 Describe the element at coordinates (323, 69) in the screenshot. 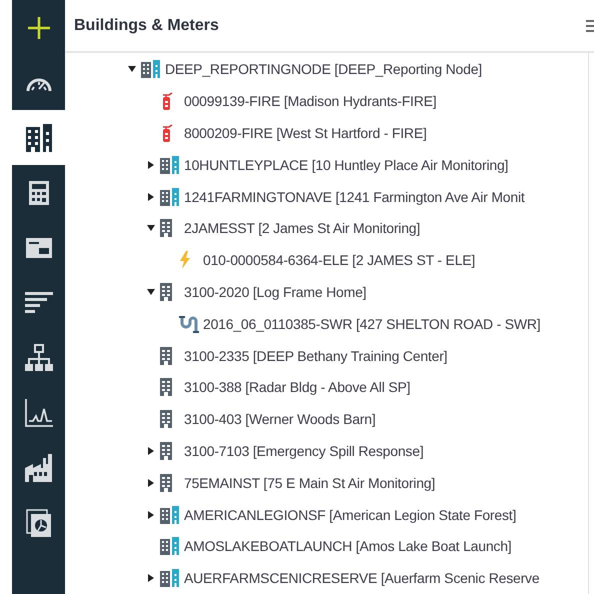

I see `tree-item-label: DEEP_REPORTINGNODE [DEEP_Reporting Node]` at that location.